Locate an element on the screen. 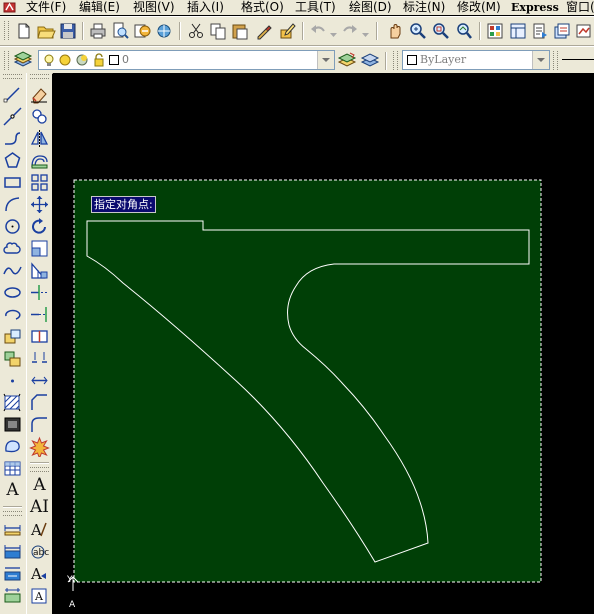  save-icon is located at coordinates (68, 31).